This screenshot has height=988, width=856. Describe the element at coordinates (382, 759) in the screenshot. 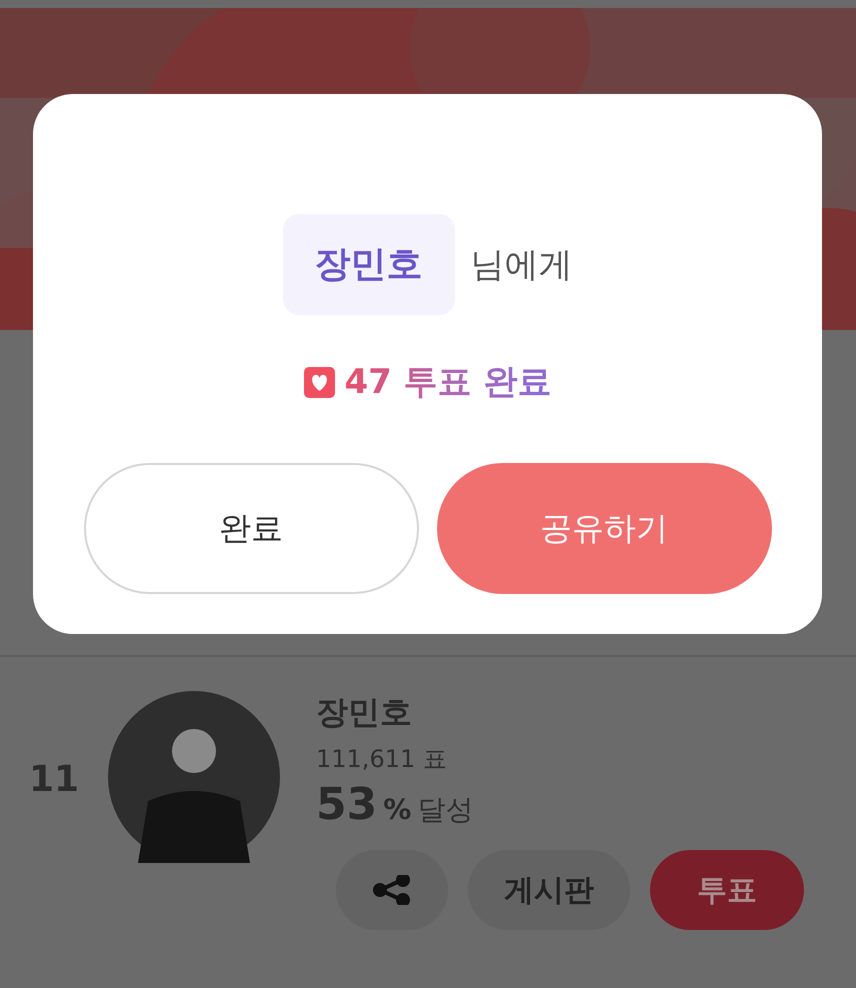

I see `vote-count: 111,611 표` at that location.